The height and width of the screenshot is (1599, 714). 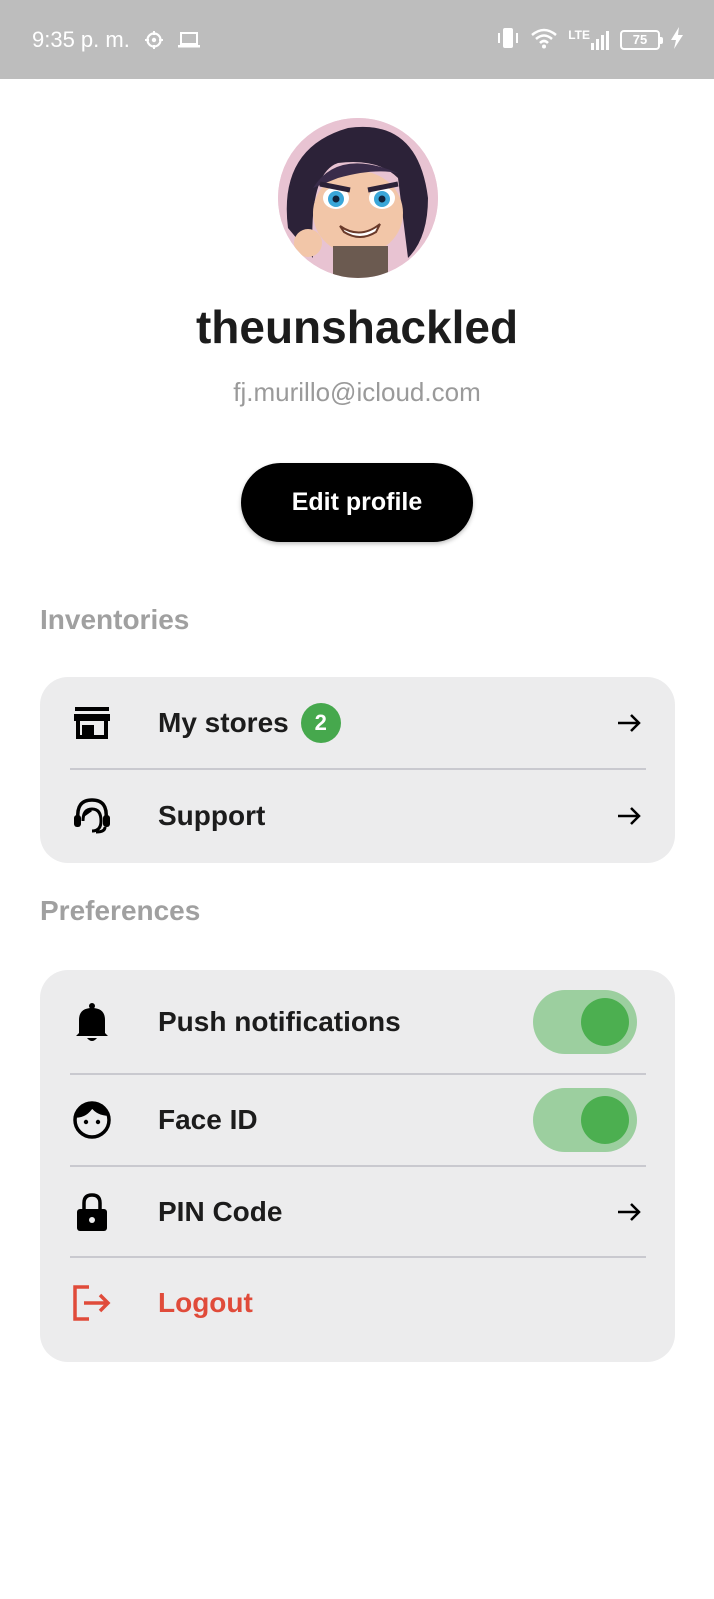 What do you see at coordinates (92, 816) in the screenshot?
I see `headset-icon` at bounding box center [92, 816].